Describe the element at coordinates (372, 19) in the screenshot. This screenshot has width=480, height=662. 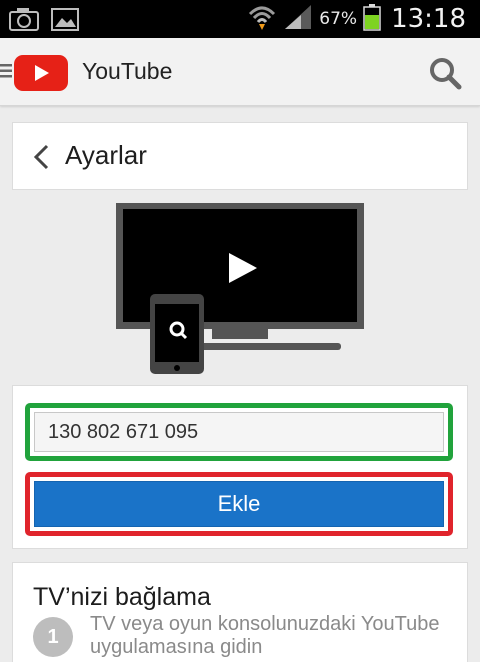
I see `battery-icon` at that location.